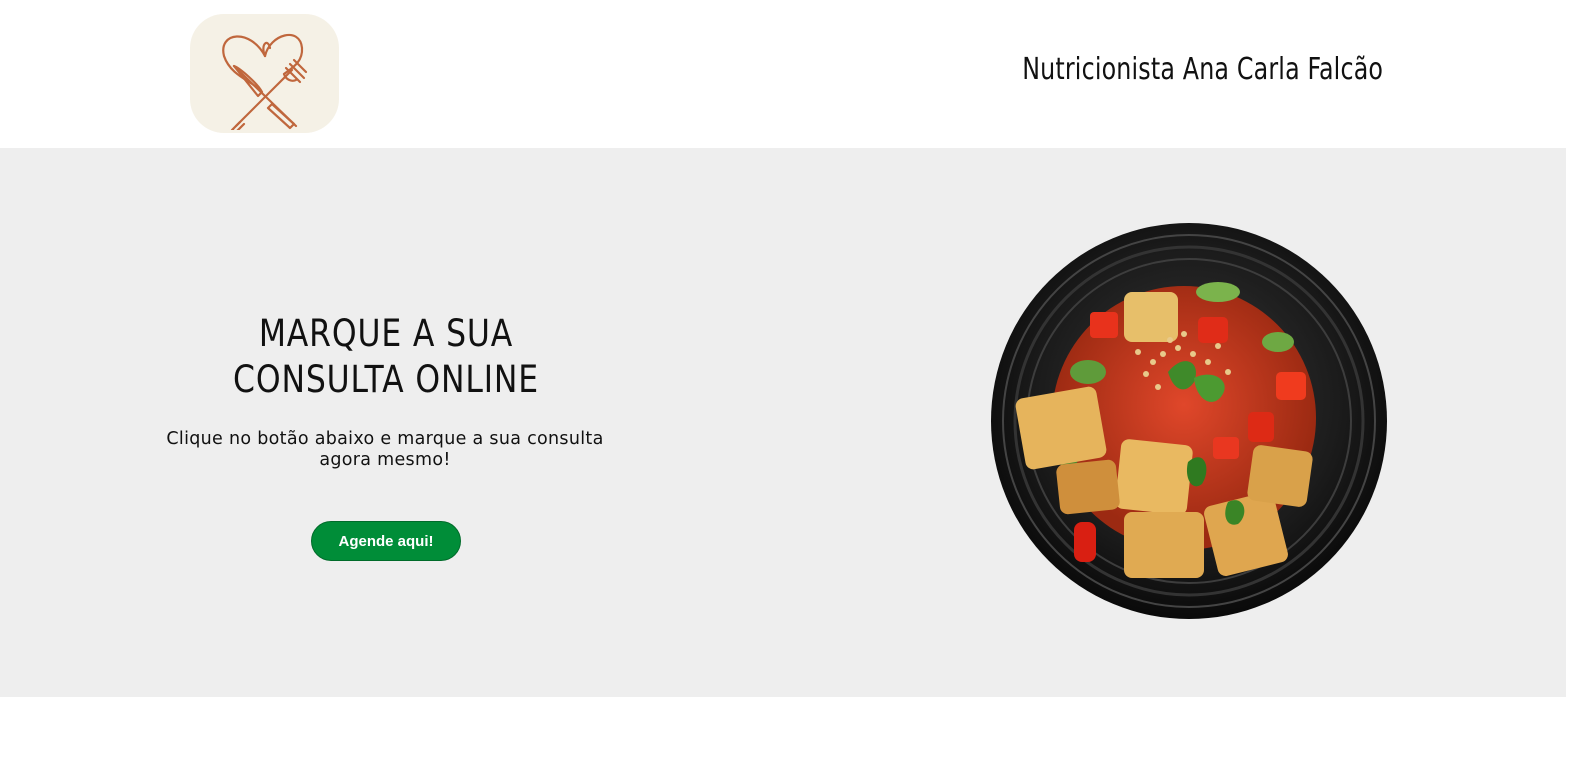  I want to click on logo, so click(264, 73).